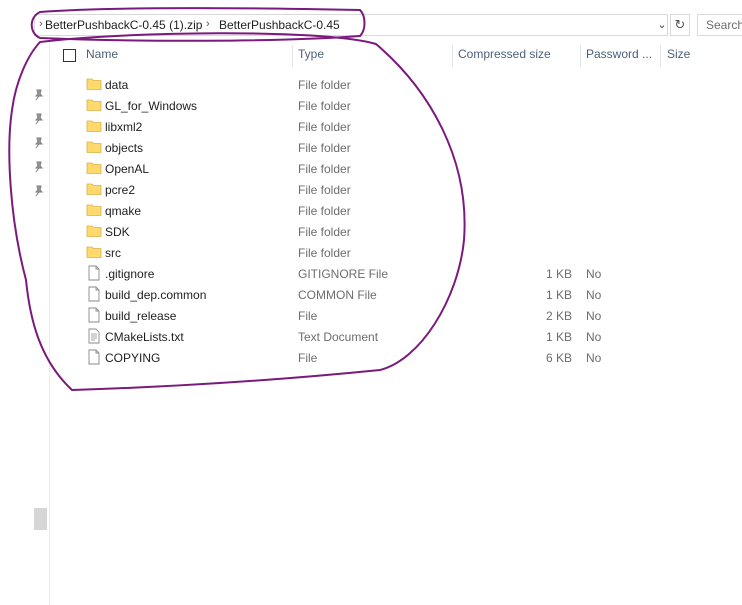  I want to click on text-document-icon, so click(94, 336).